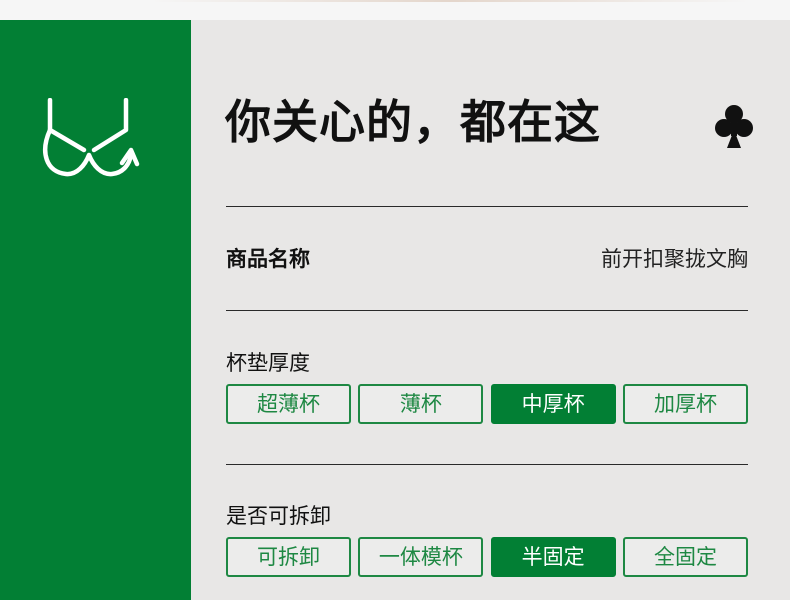 The height and width of the screenshot is (600, 790). I want to click on detachable-option: 全固定, so click(685, 557).